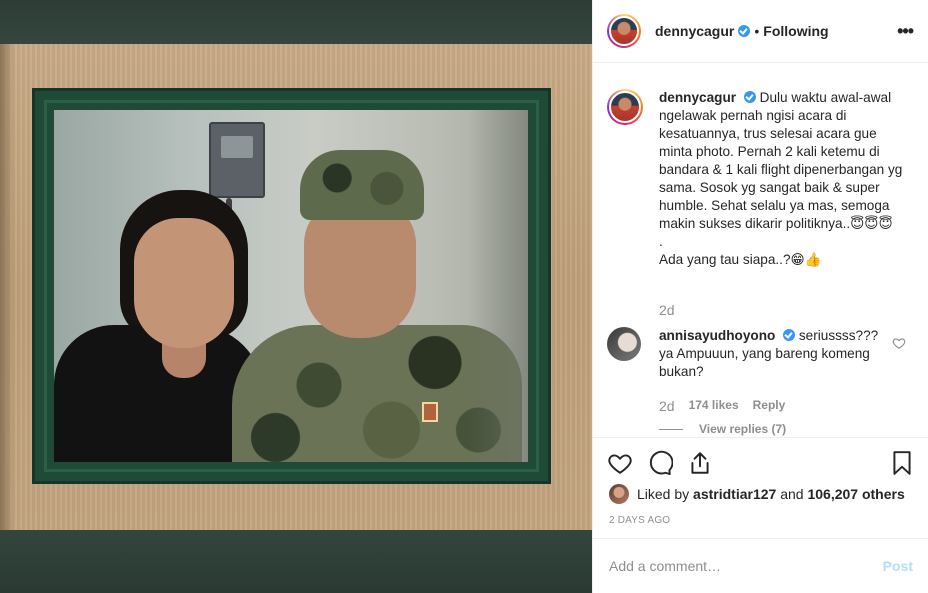 This screenshot has width=928, height=593. Describe the element at coordinates (639, 520) in the screenshot. I see `post-date: 2 DAYS AGO` at that location.